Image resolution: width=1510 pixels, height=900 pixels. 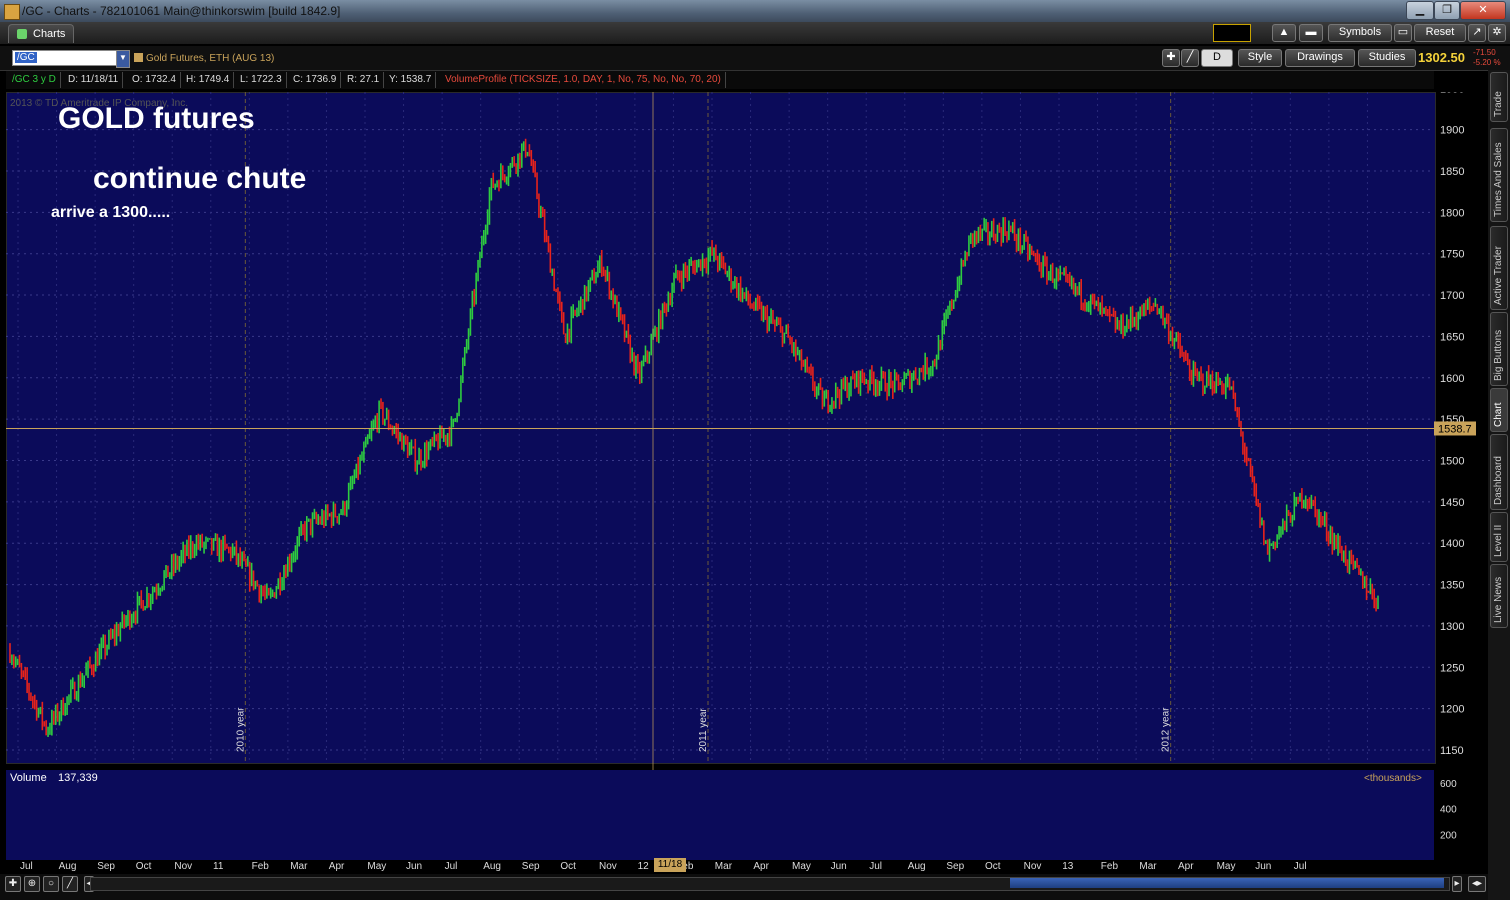 I want to click on draw-tool-icon: ╱, so click(x=1190, y=58).